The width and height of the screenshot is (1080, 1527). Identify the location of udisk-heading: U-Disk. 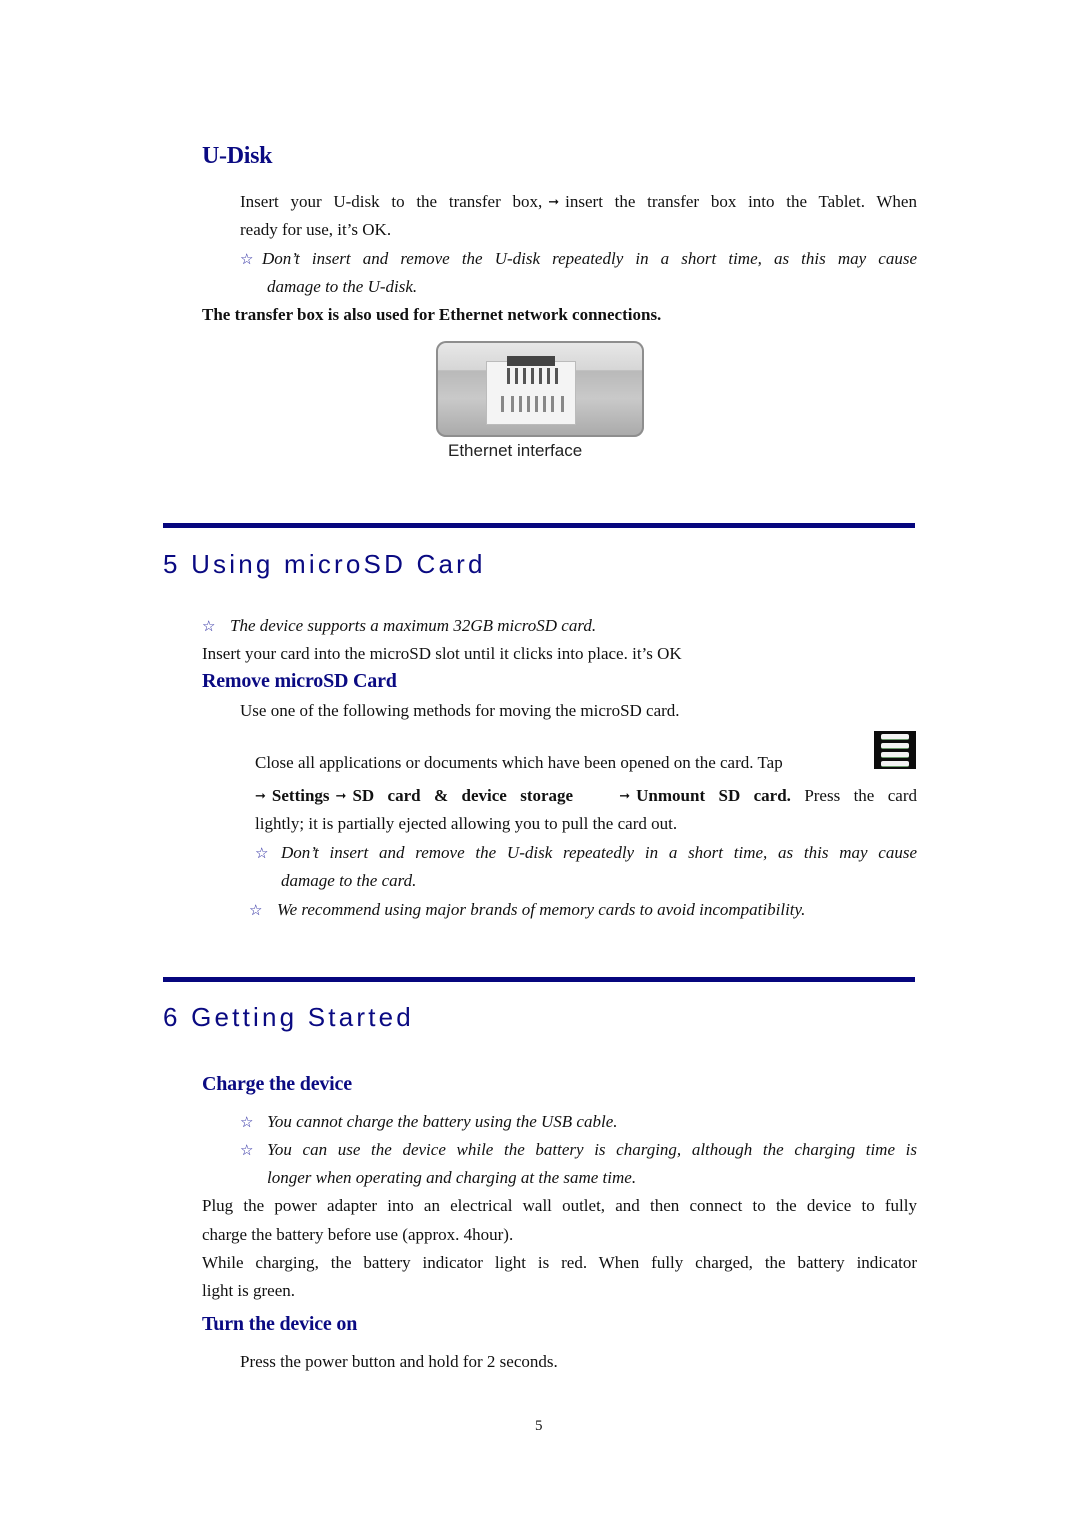
(237, 156).